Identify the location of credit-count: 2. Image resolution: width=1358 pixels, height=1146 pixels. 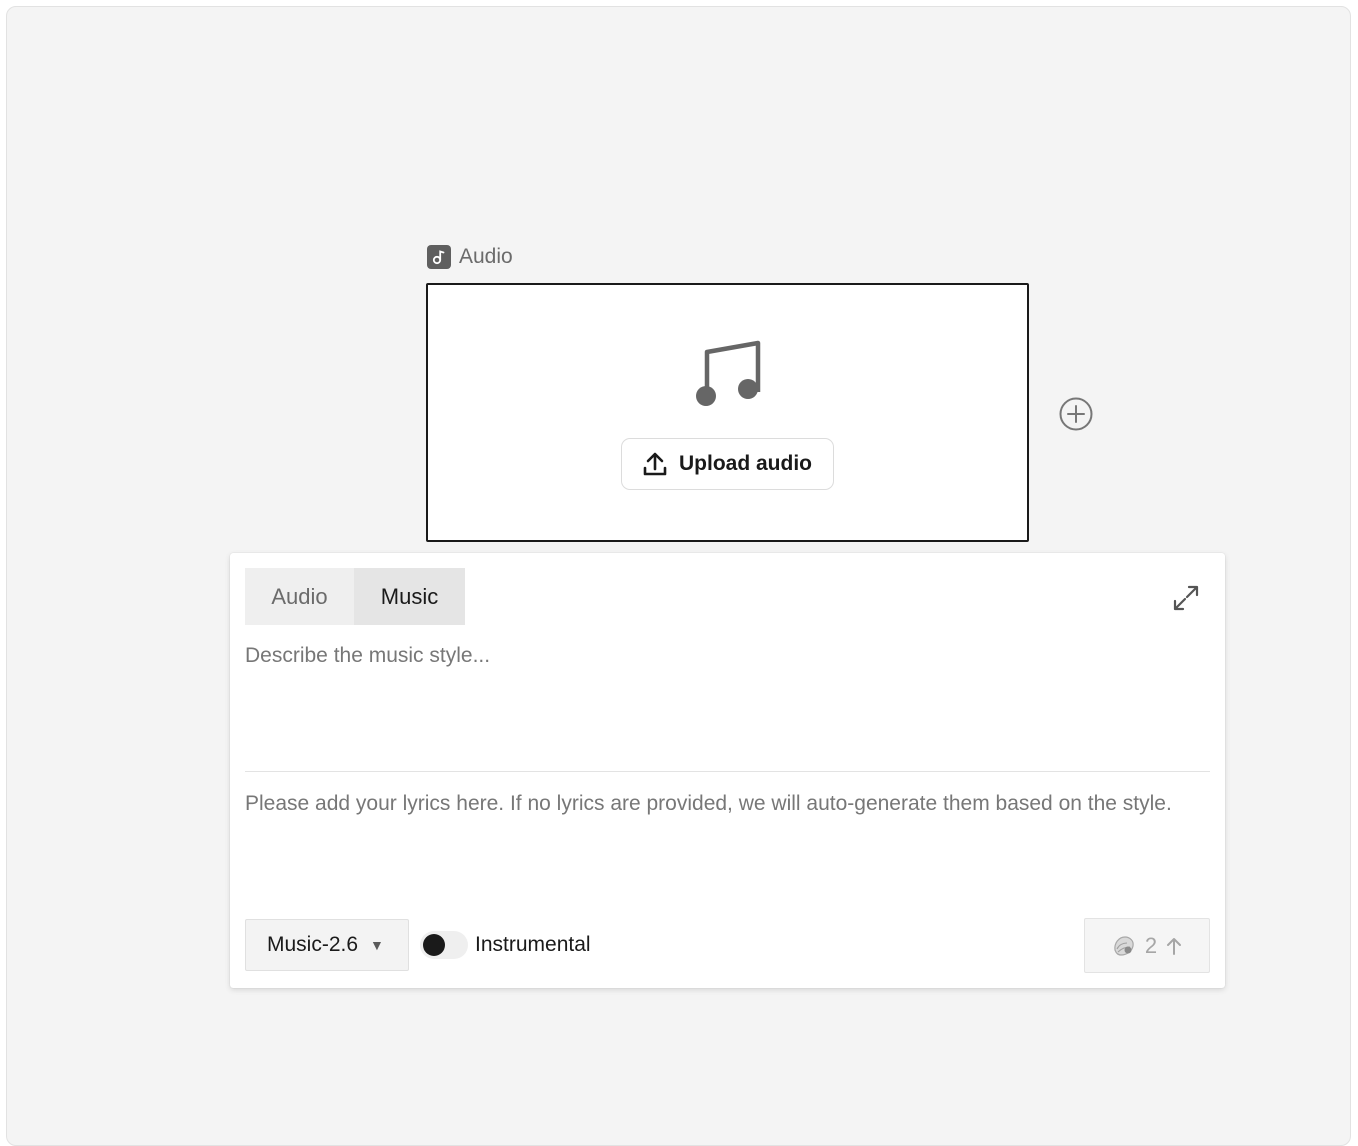
(1151, 945).